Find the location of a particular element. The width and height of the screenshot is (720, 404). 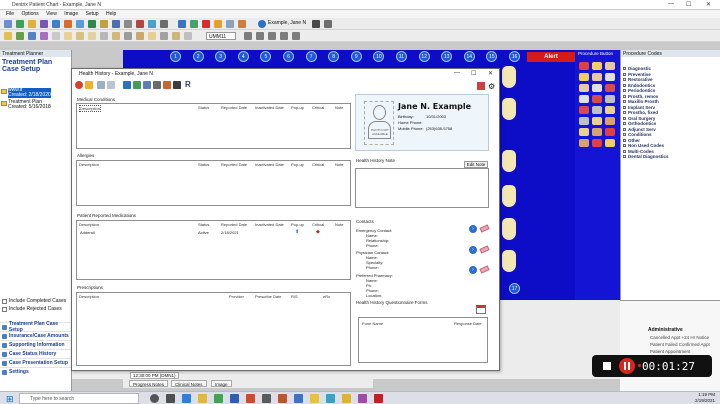

column-header: R/S is located at coordinates (294, 296).